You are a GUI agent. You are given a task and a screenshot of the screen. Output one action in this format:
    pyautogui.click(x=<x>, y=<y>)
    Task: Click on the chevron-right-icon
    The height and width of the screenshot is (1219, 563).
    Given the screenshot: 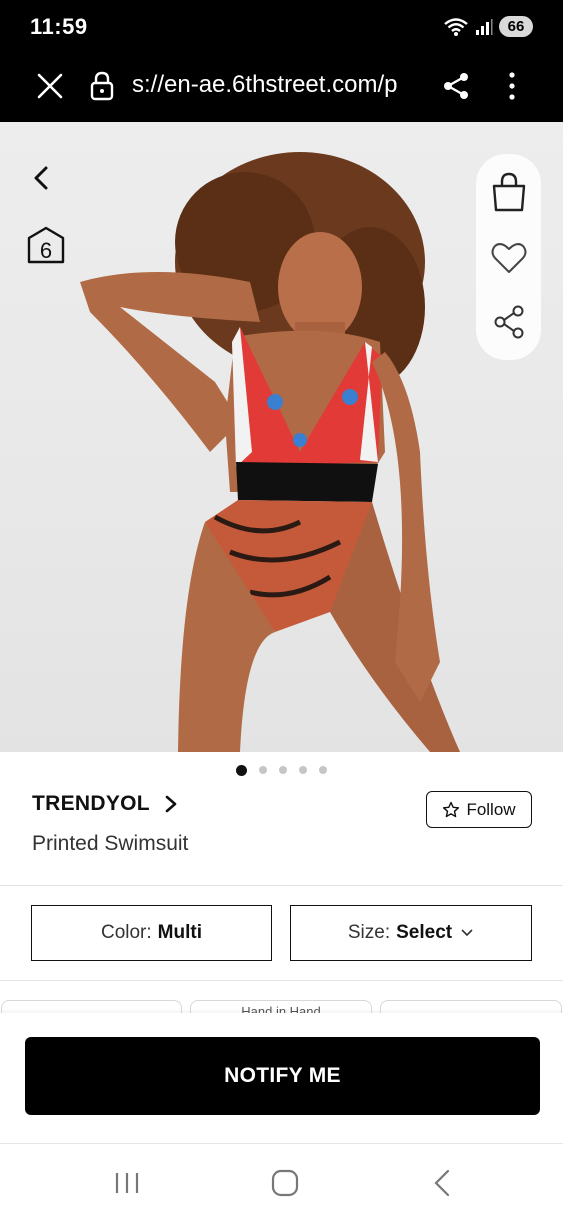 What is the action you would take?
    pyautogui.click(x=171, y=804)
    